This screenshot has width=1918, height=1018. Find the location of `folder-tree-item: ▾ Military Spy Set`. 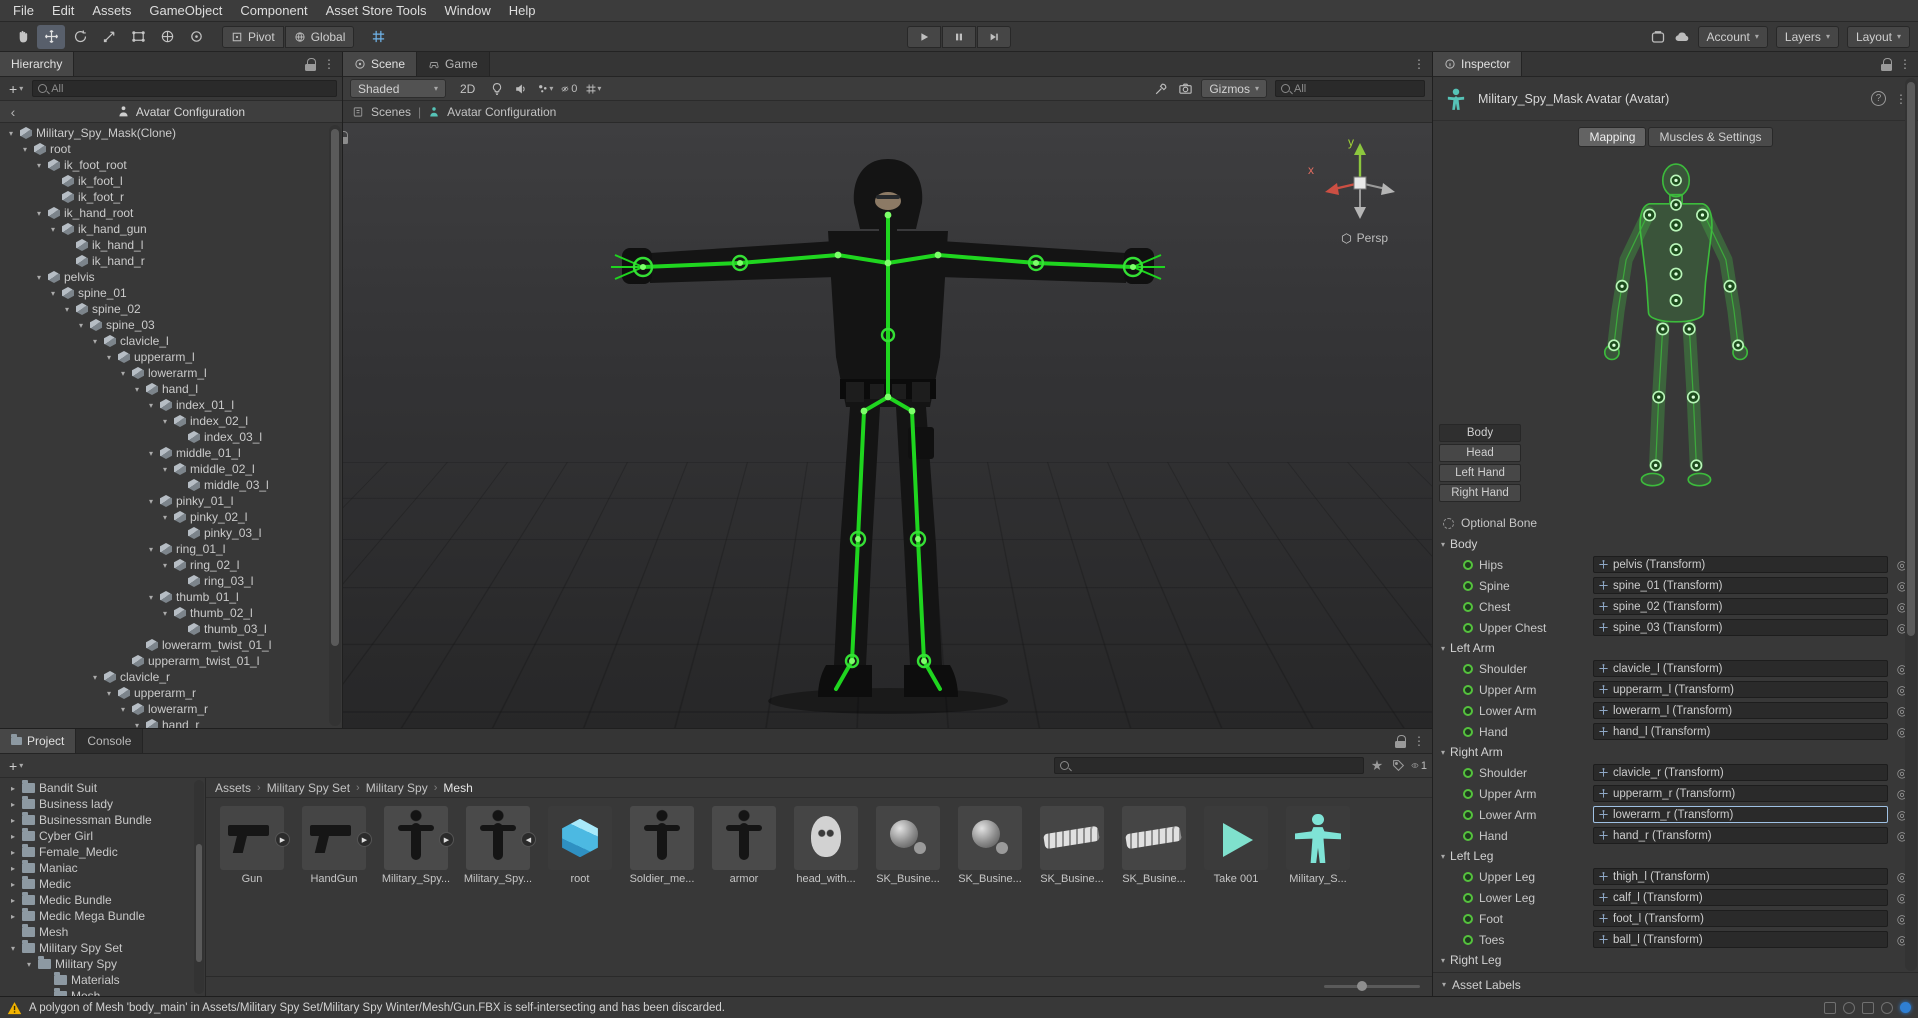

folder-tree-item: ▾ Military Spy Set is located at coordinates (102, 948).